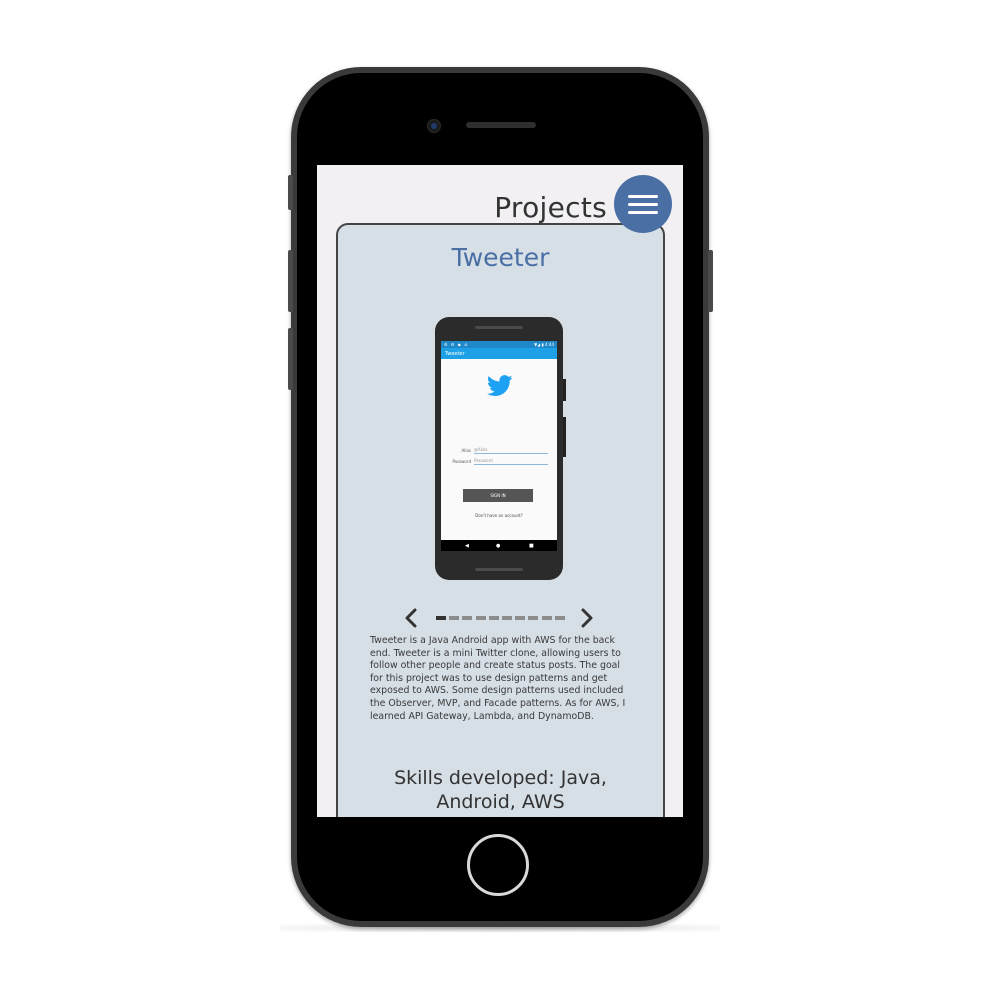 This screenshot has height=1000, width=1000. What do you see at coordinates (564, 437) in the screenshot?
I see `preview-volume-button` at bounding box center [564, 437].